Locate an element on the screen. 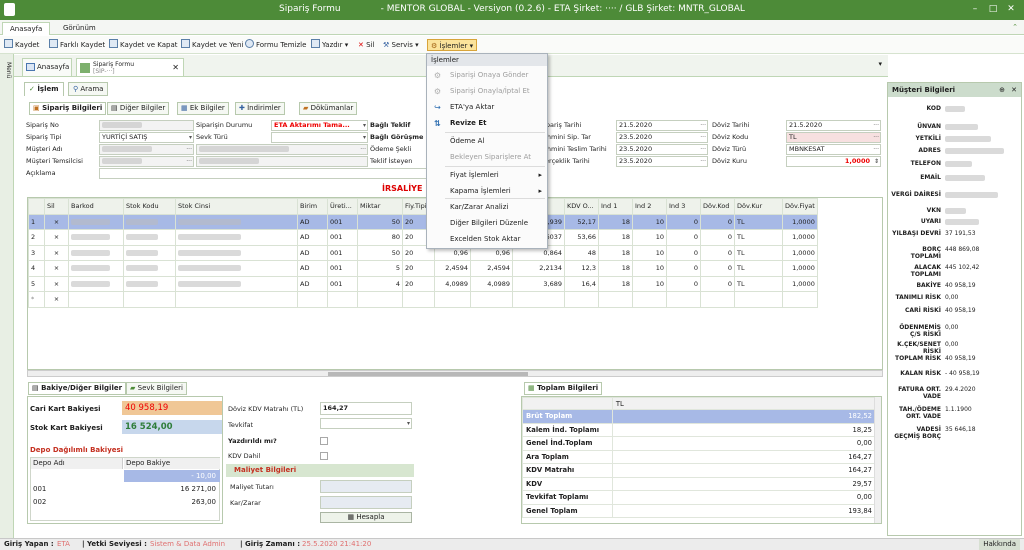 The image size is (1024, 550). save-close-button: Kaydet ve Kapat is located at coordinates (143, 45).